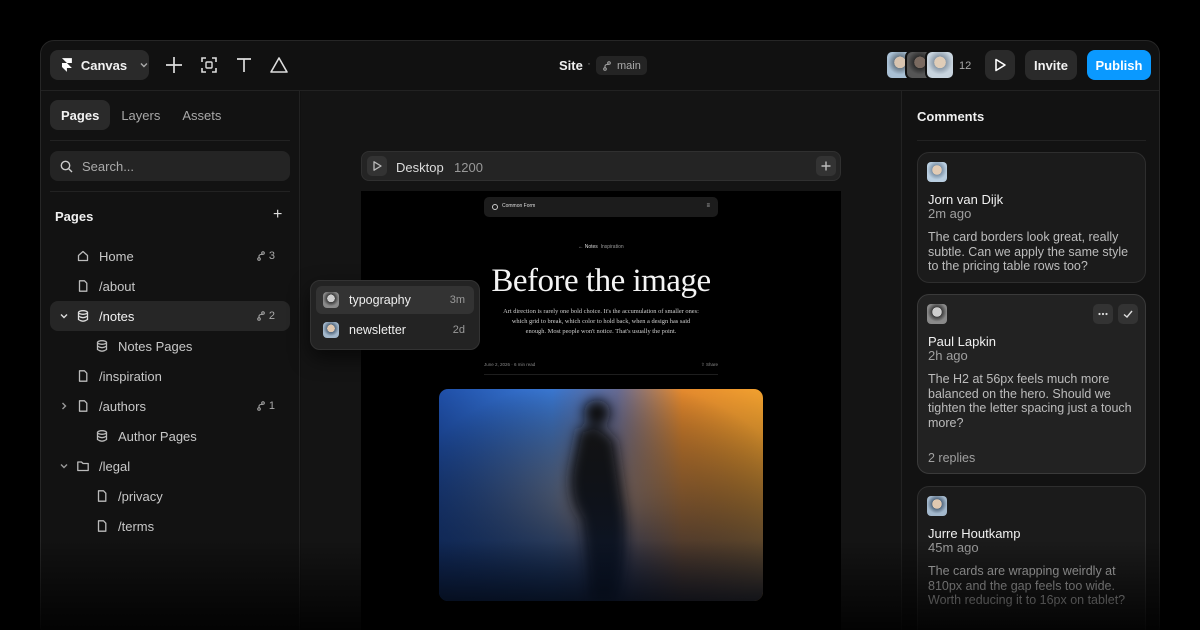 The width and height of the screenshot is (1200, 630). What do you see at coordinates (621, 65) in the screenshot?
I see `branch-chip: main` at bounding box center [621, 65].